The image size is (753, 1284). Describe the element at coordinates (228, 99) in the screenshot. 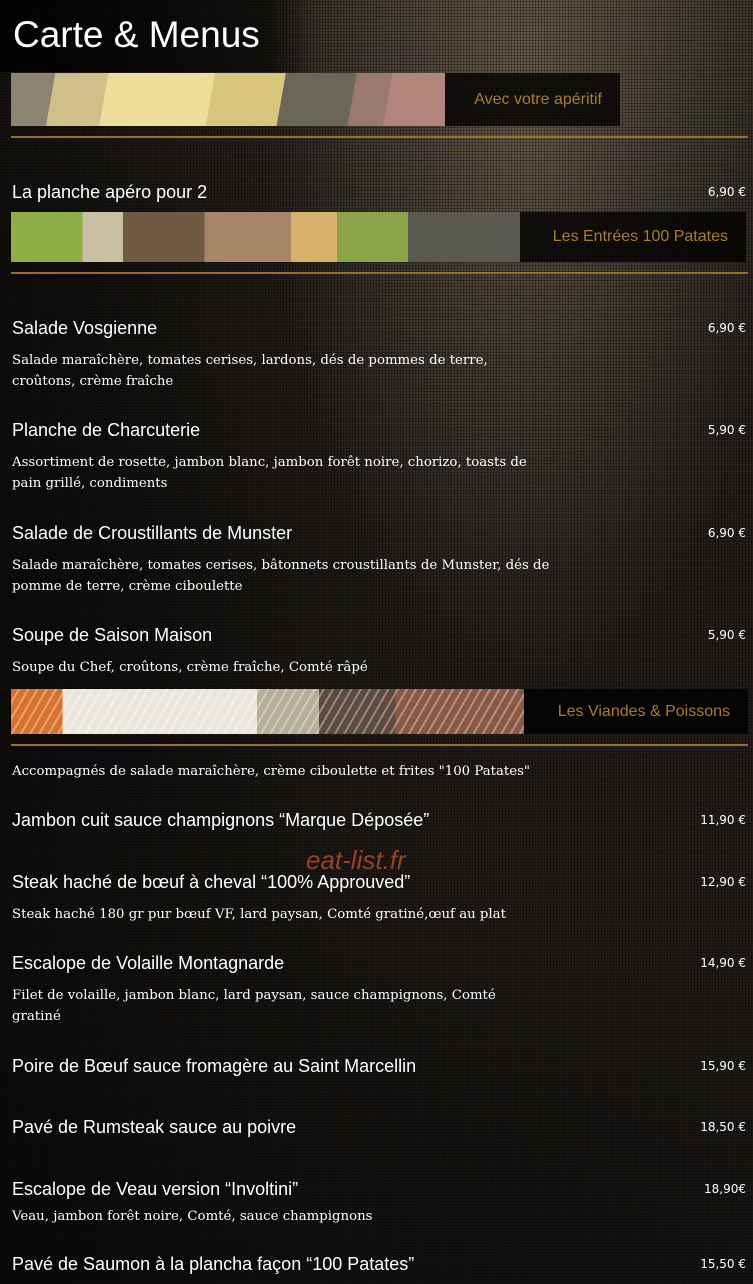

I see `cheese-photo` at that location.